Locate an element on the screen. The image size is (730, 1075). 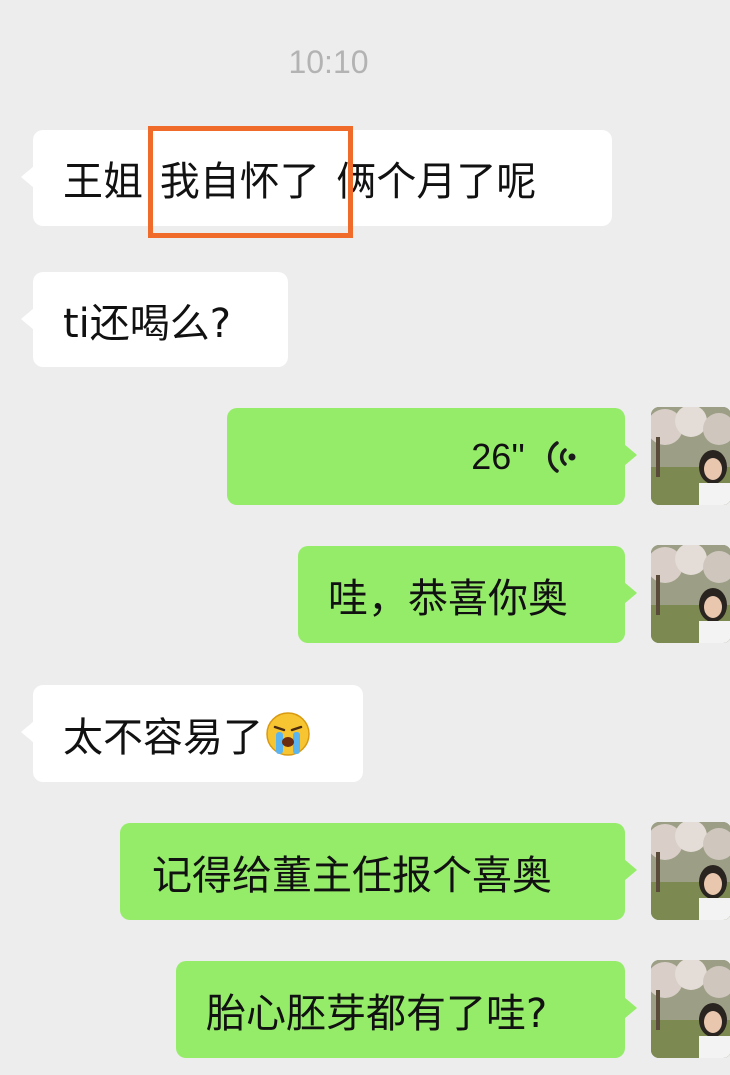
outgoing-message-bubble: 记得给董主任报个喜奥 is located at coordinates (378, 871).